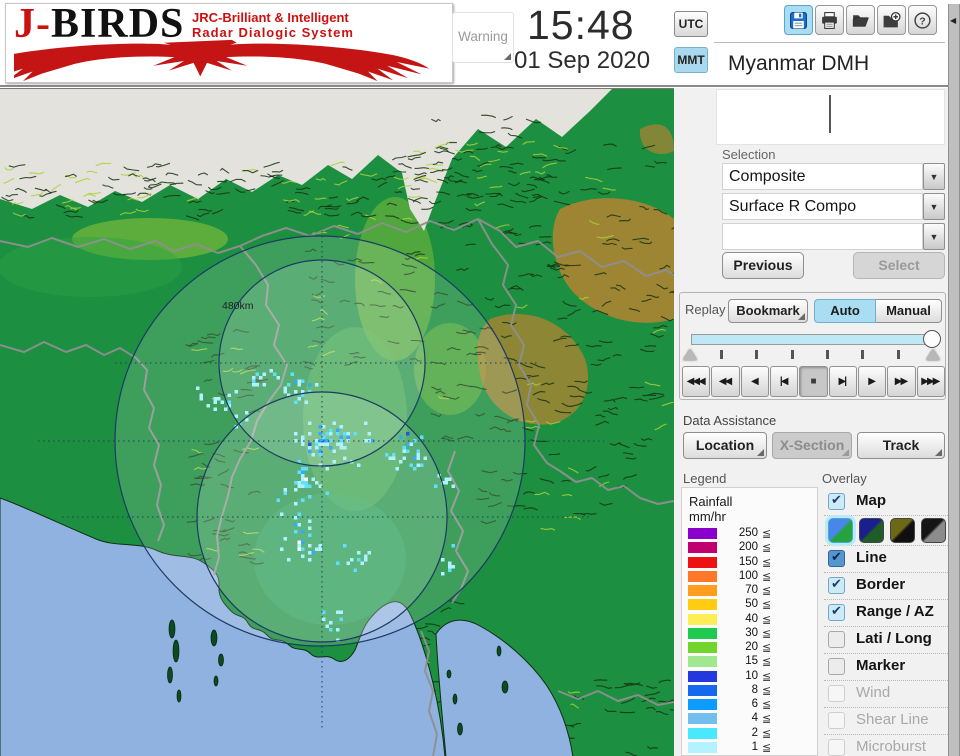 This screenshot has height=756, width=960. Describe the element at coordinates (901, 445) in the screenshot. I see `track-button: Track` at that location.